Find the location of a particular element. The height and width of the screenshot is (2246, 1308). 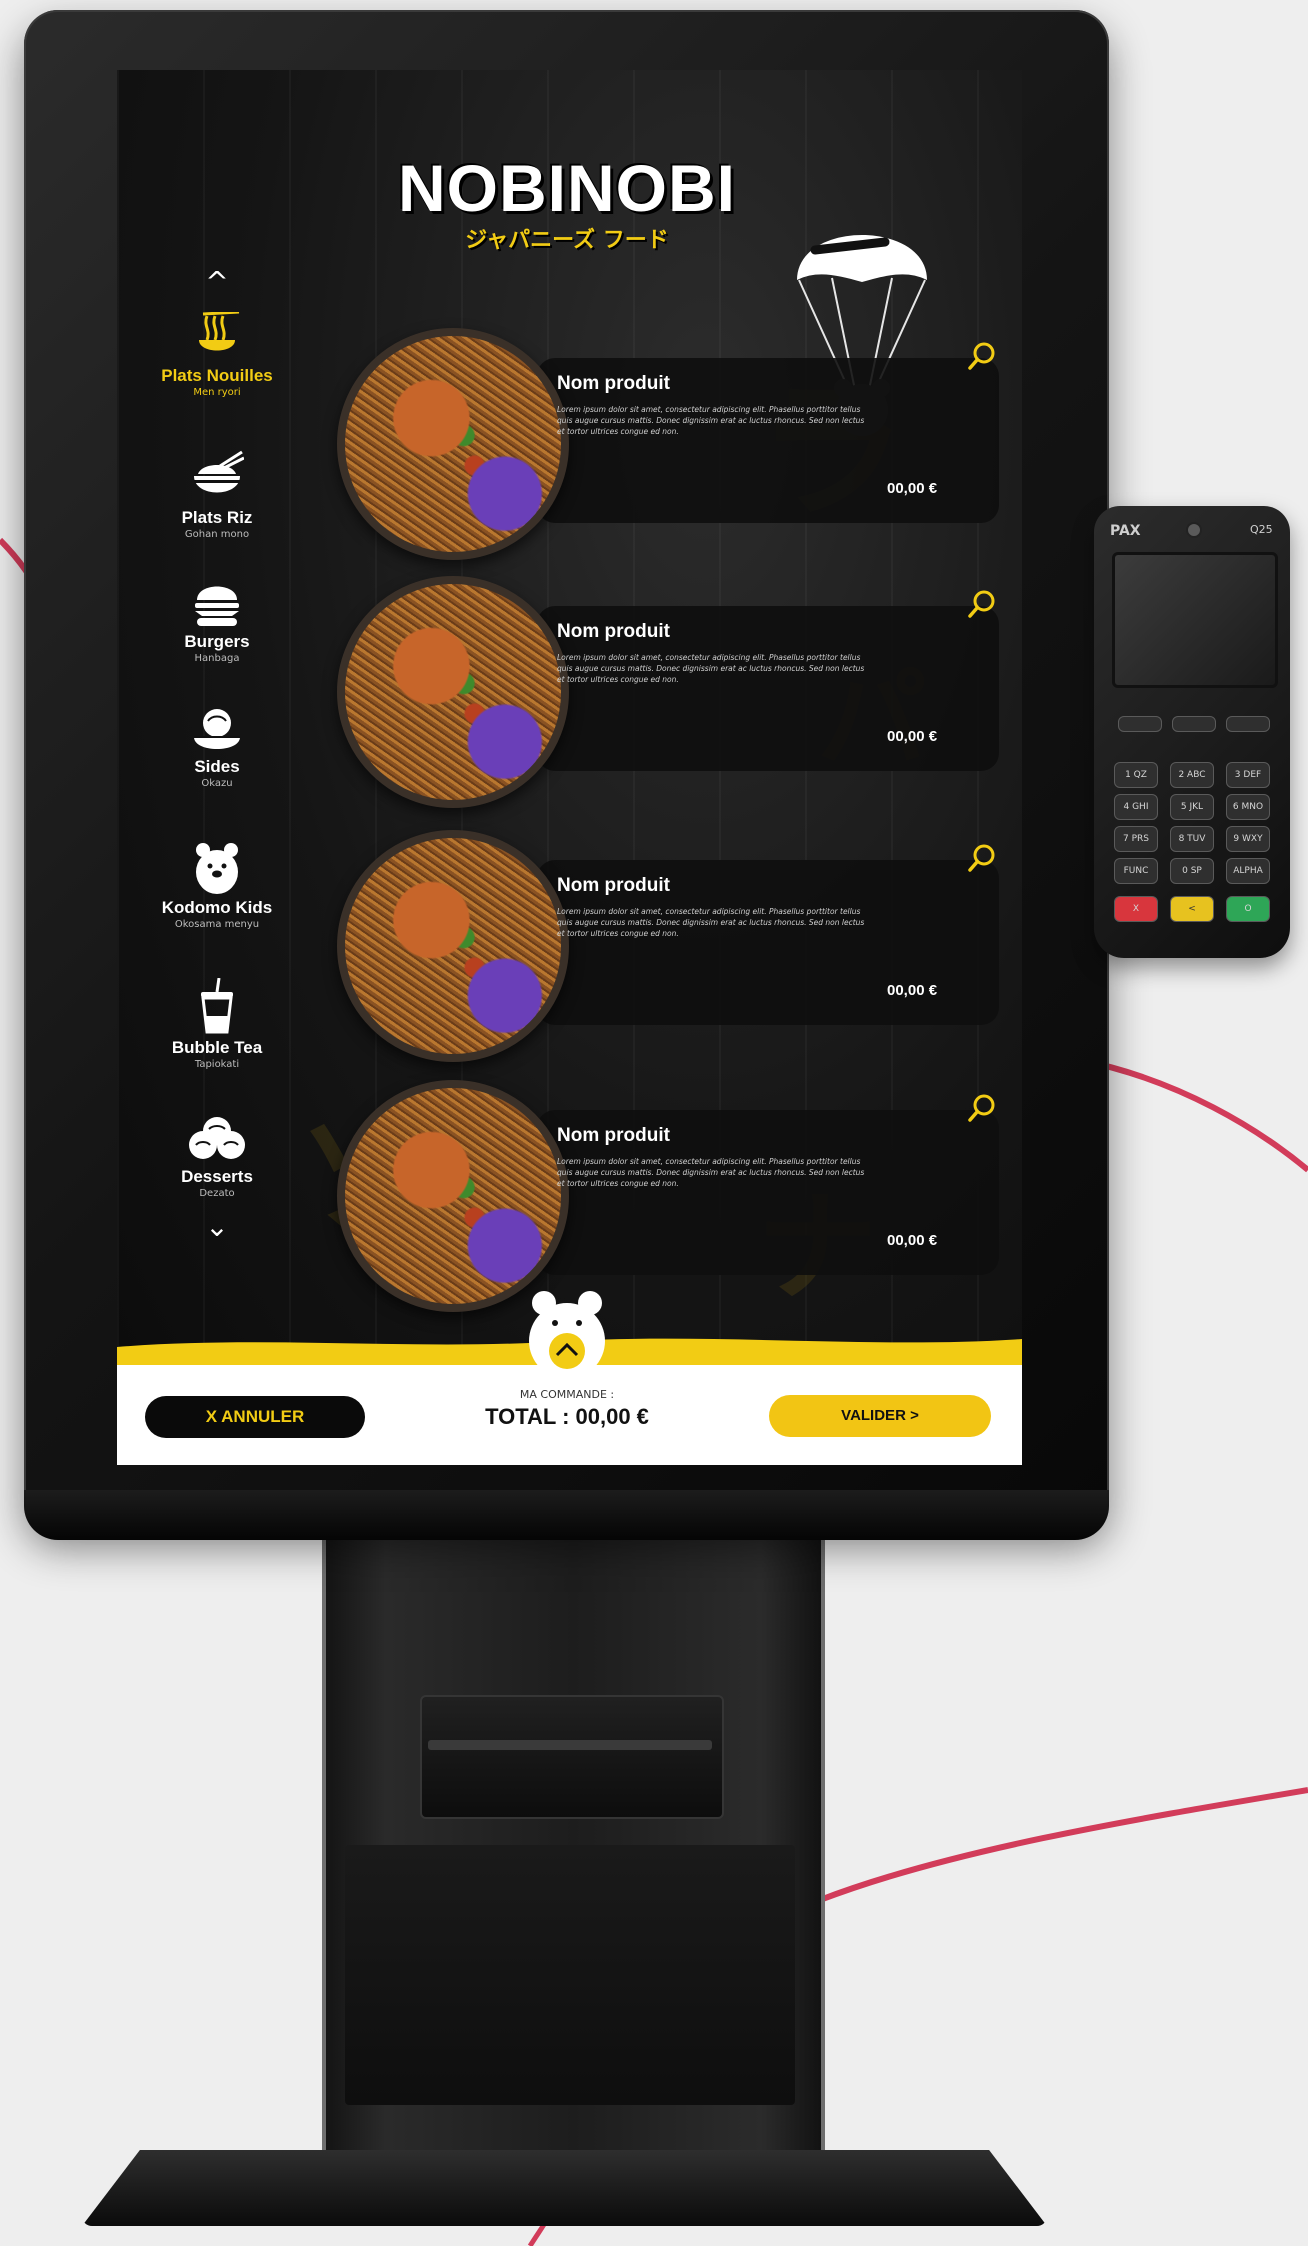

category-label: Sides is located at coordinates (217, 766).